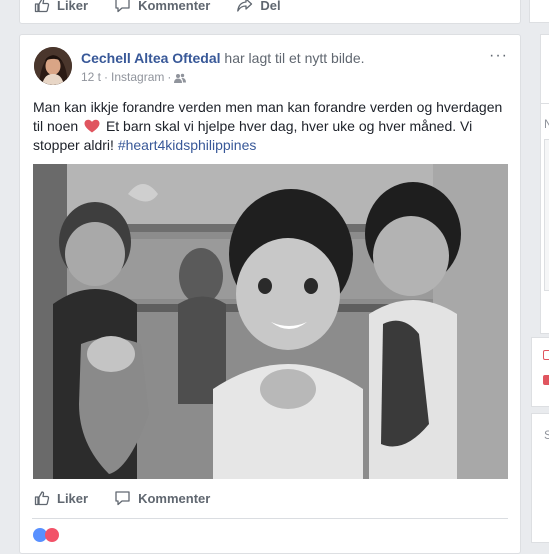  I want to click on post-meta: 12 t · Instagram ·, so click(134, 77).